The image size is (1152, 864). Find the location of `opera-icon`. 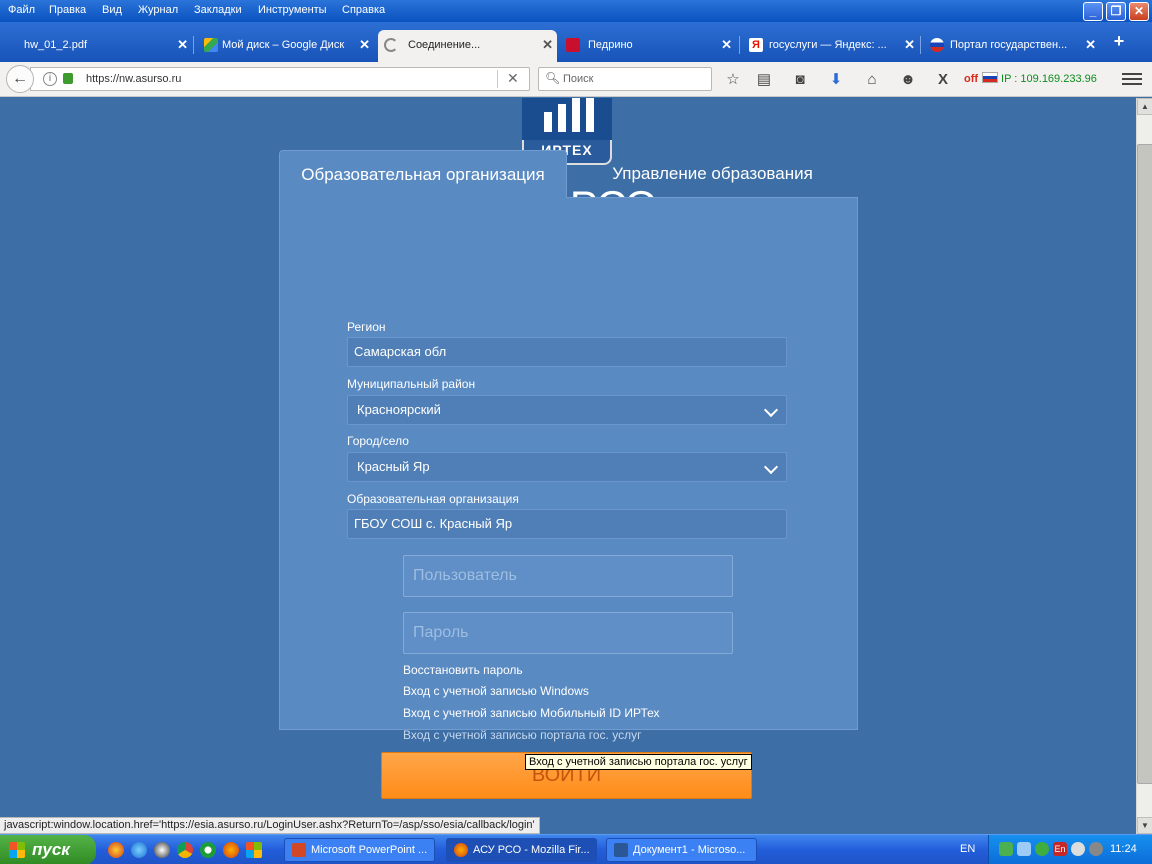

opera-icon is located at coordinates (116, 850).